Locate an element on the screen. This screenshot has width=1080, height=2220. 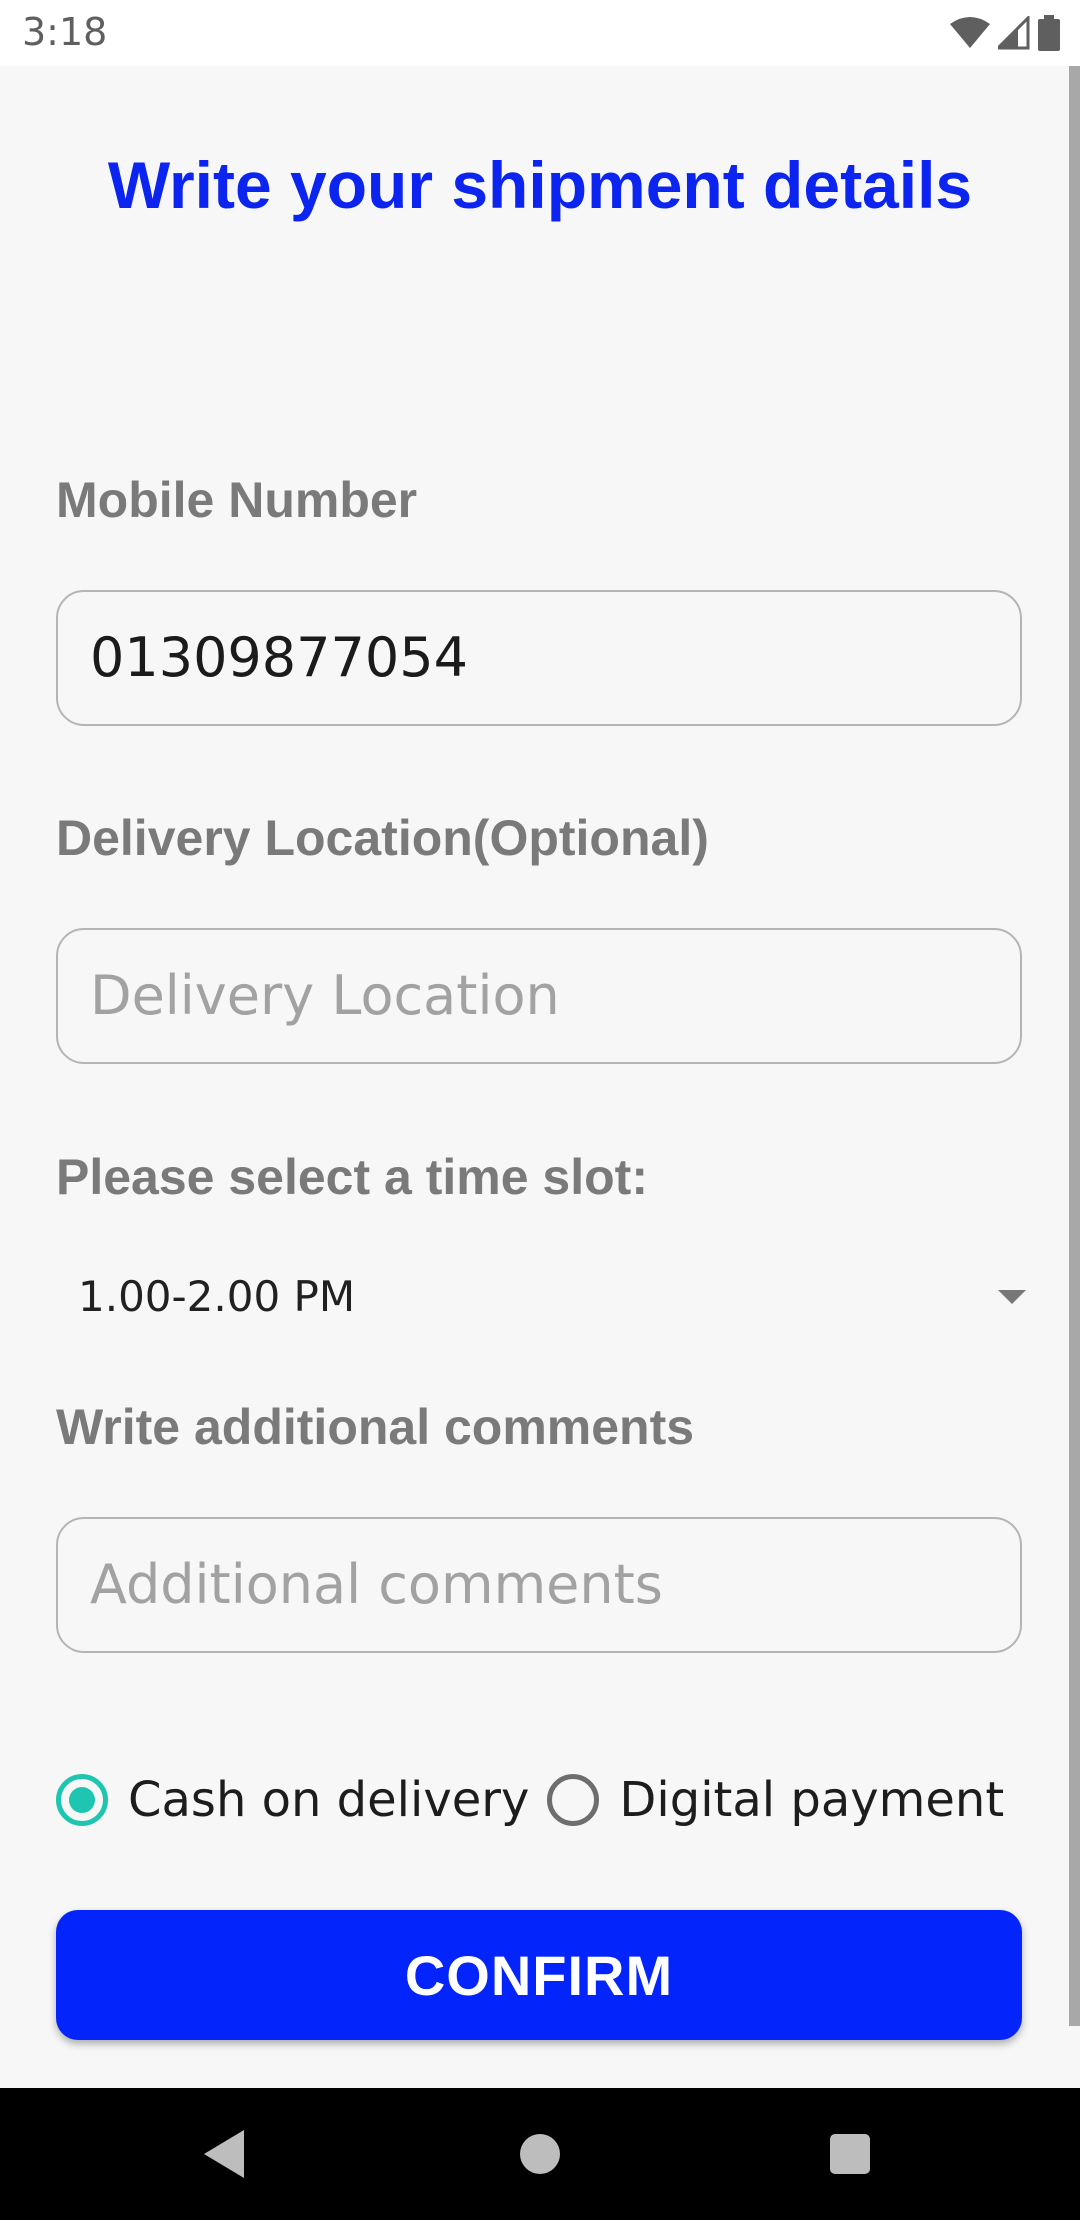
comments-label: Write additional comments is located at coordinates (375, 1427).